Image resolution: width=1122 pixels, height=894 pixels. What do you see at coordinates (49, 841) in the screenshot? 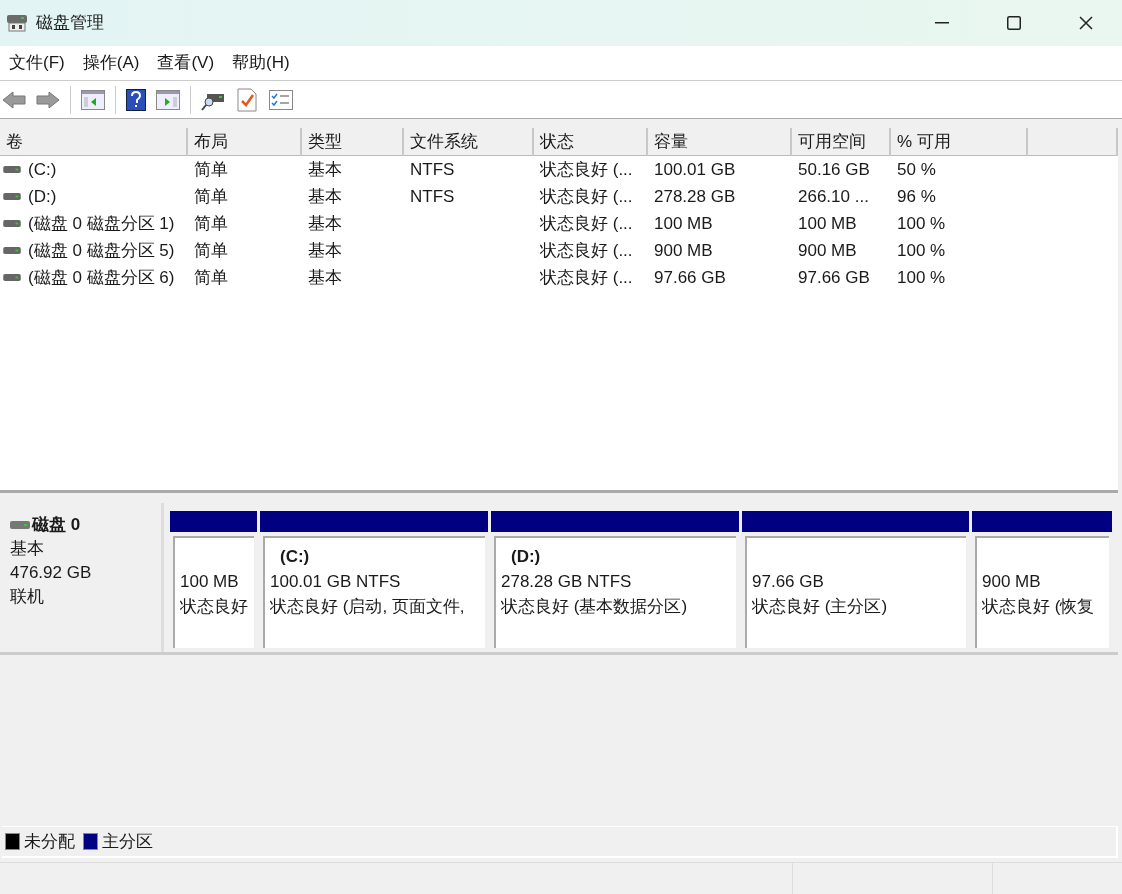
I see `legend-label: 未分配` at bounding box center [49, 841].